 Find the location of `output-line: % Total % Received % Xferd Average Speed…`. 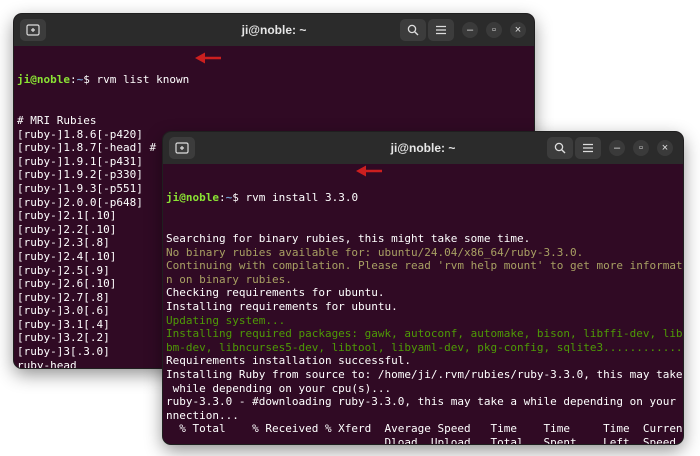

output-line: % Total % Received % Xferd Average Speed… is located at coordinates (424, 429).